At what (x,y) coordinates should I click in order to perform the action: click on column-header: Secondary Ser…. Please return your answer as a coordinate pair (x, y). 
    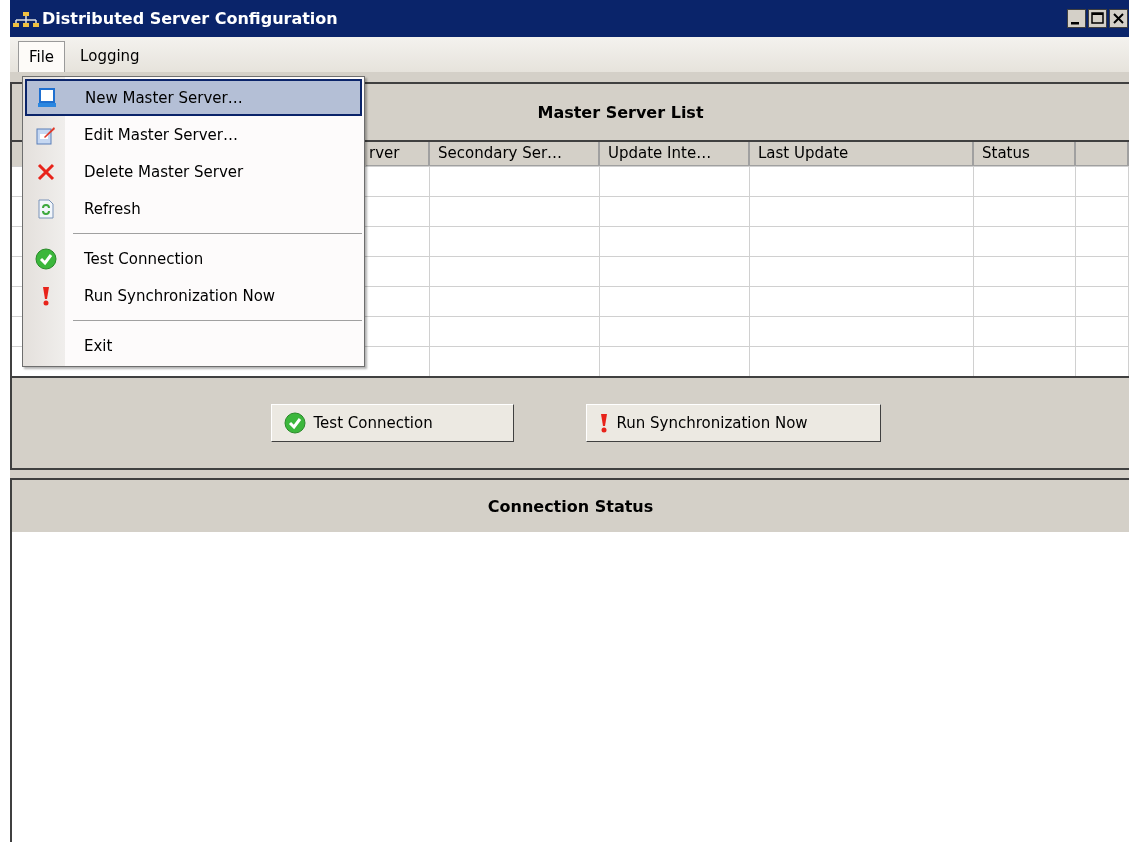
    Looking at the image, I should click on (515, 154).